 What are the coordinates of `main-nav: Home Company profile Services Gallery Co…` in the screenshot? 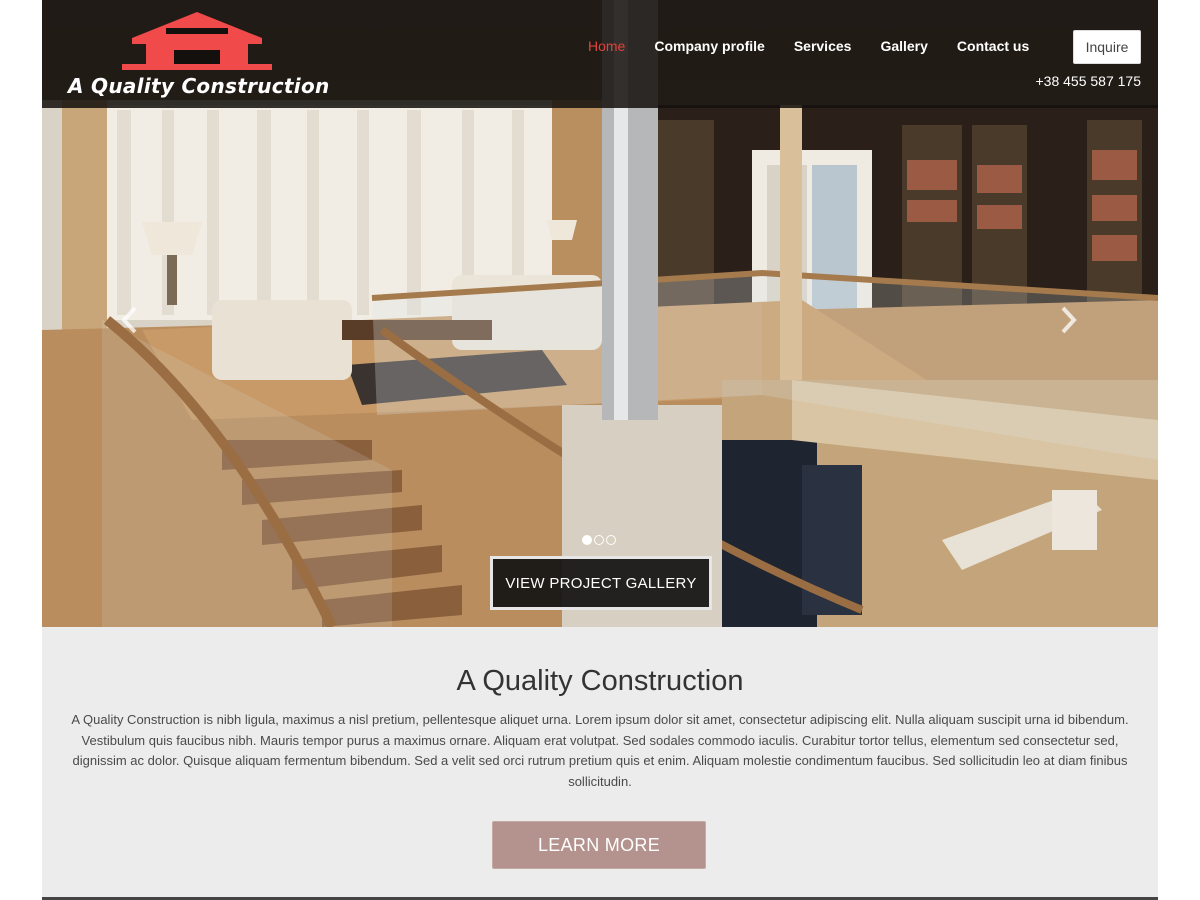 It's located at (823, 46).